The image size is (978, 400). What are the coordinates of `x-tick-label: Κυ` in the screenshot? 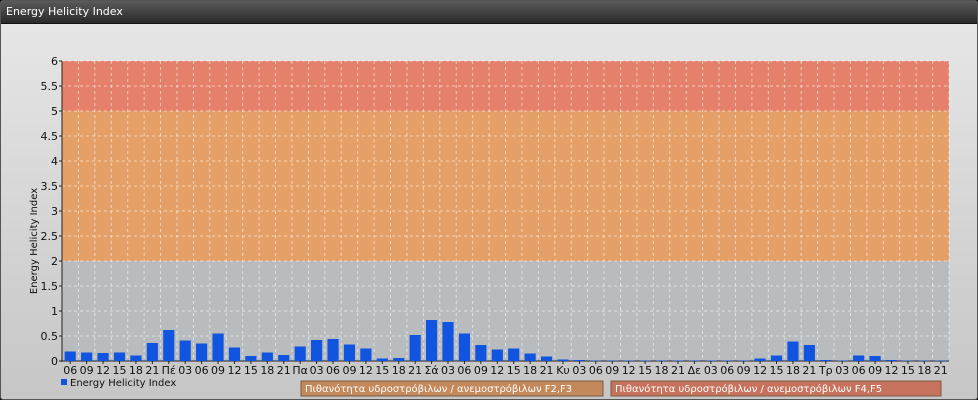 It's located at (563, 370).